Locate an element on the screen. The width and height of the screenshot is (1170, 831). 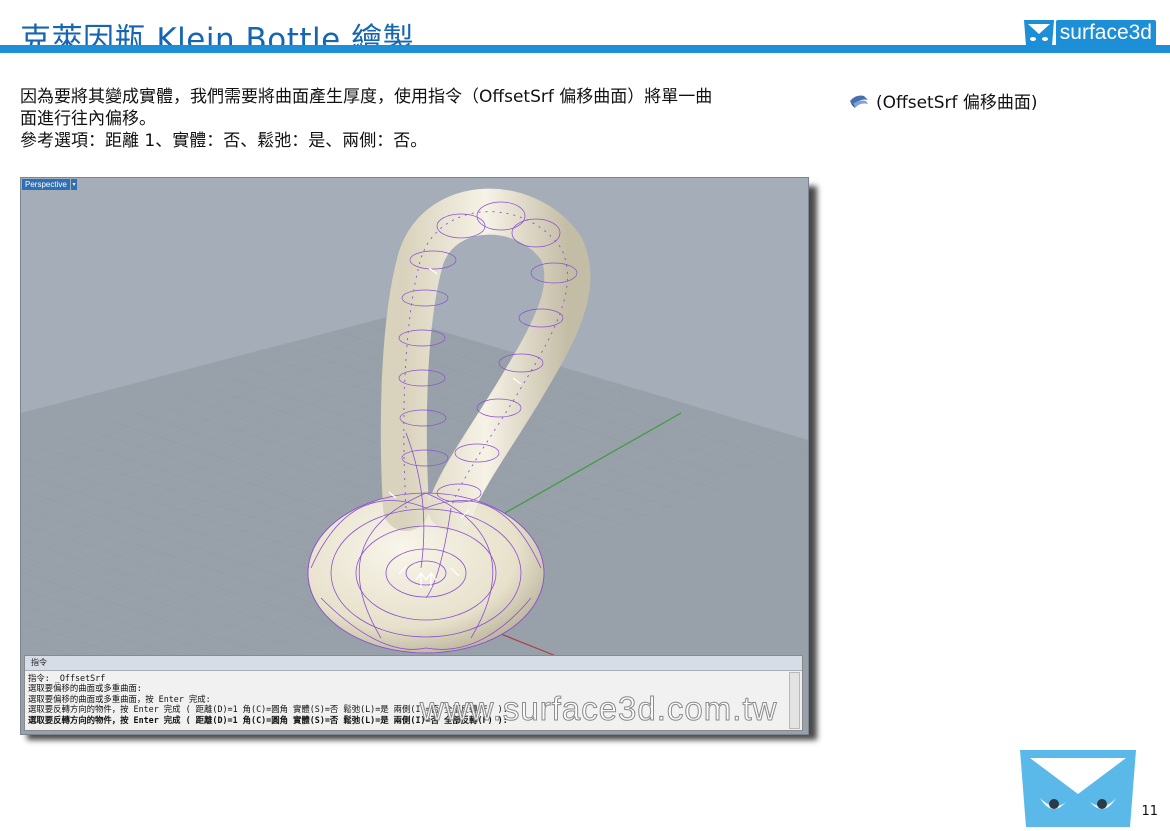
owl-mascot-icon is located at coordinates (1078, 788).